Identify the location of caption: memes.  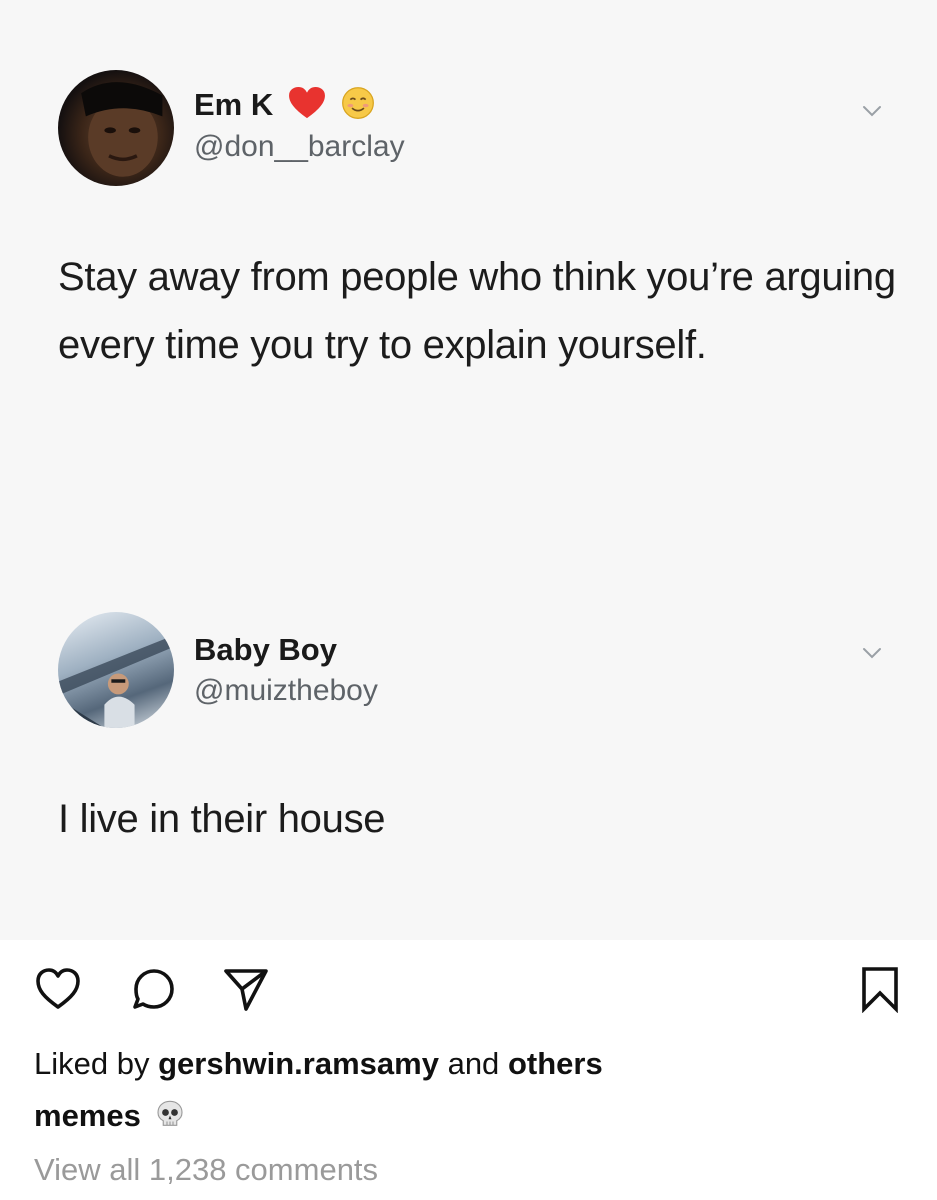
(109, 1117).